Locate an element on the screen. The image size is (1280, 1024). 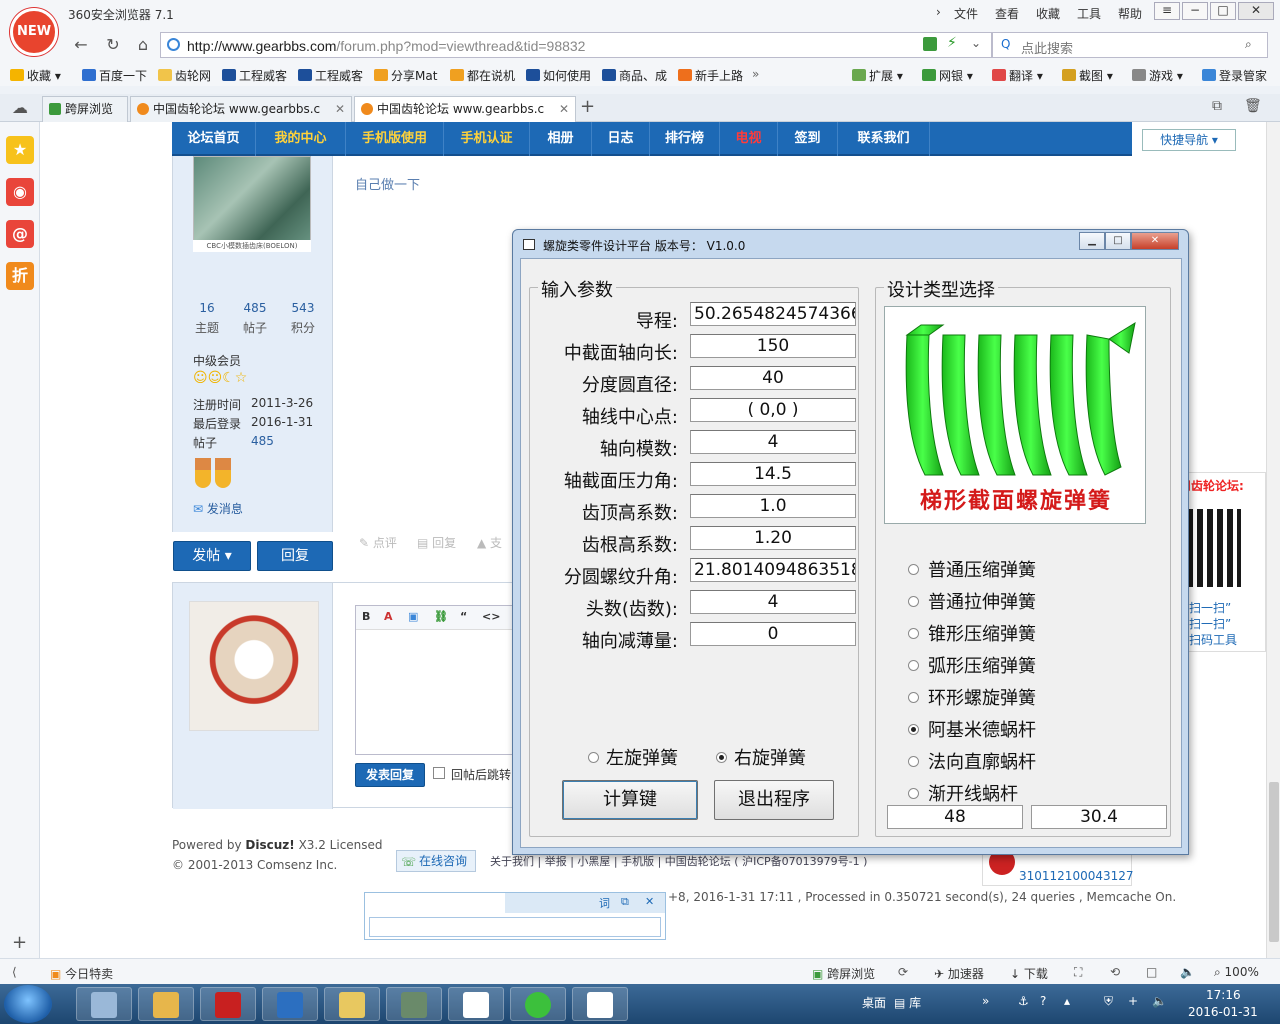
status-cross-screen: ▣ 跨屏浏览 is located at coordinates (843, 973).